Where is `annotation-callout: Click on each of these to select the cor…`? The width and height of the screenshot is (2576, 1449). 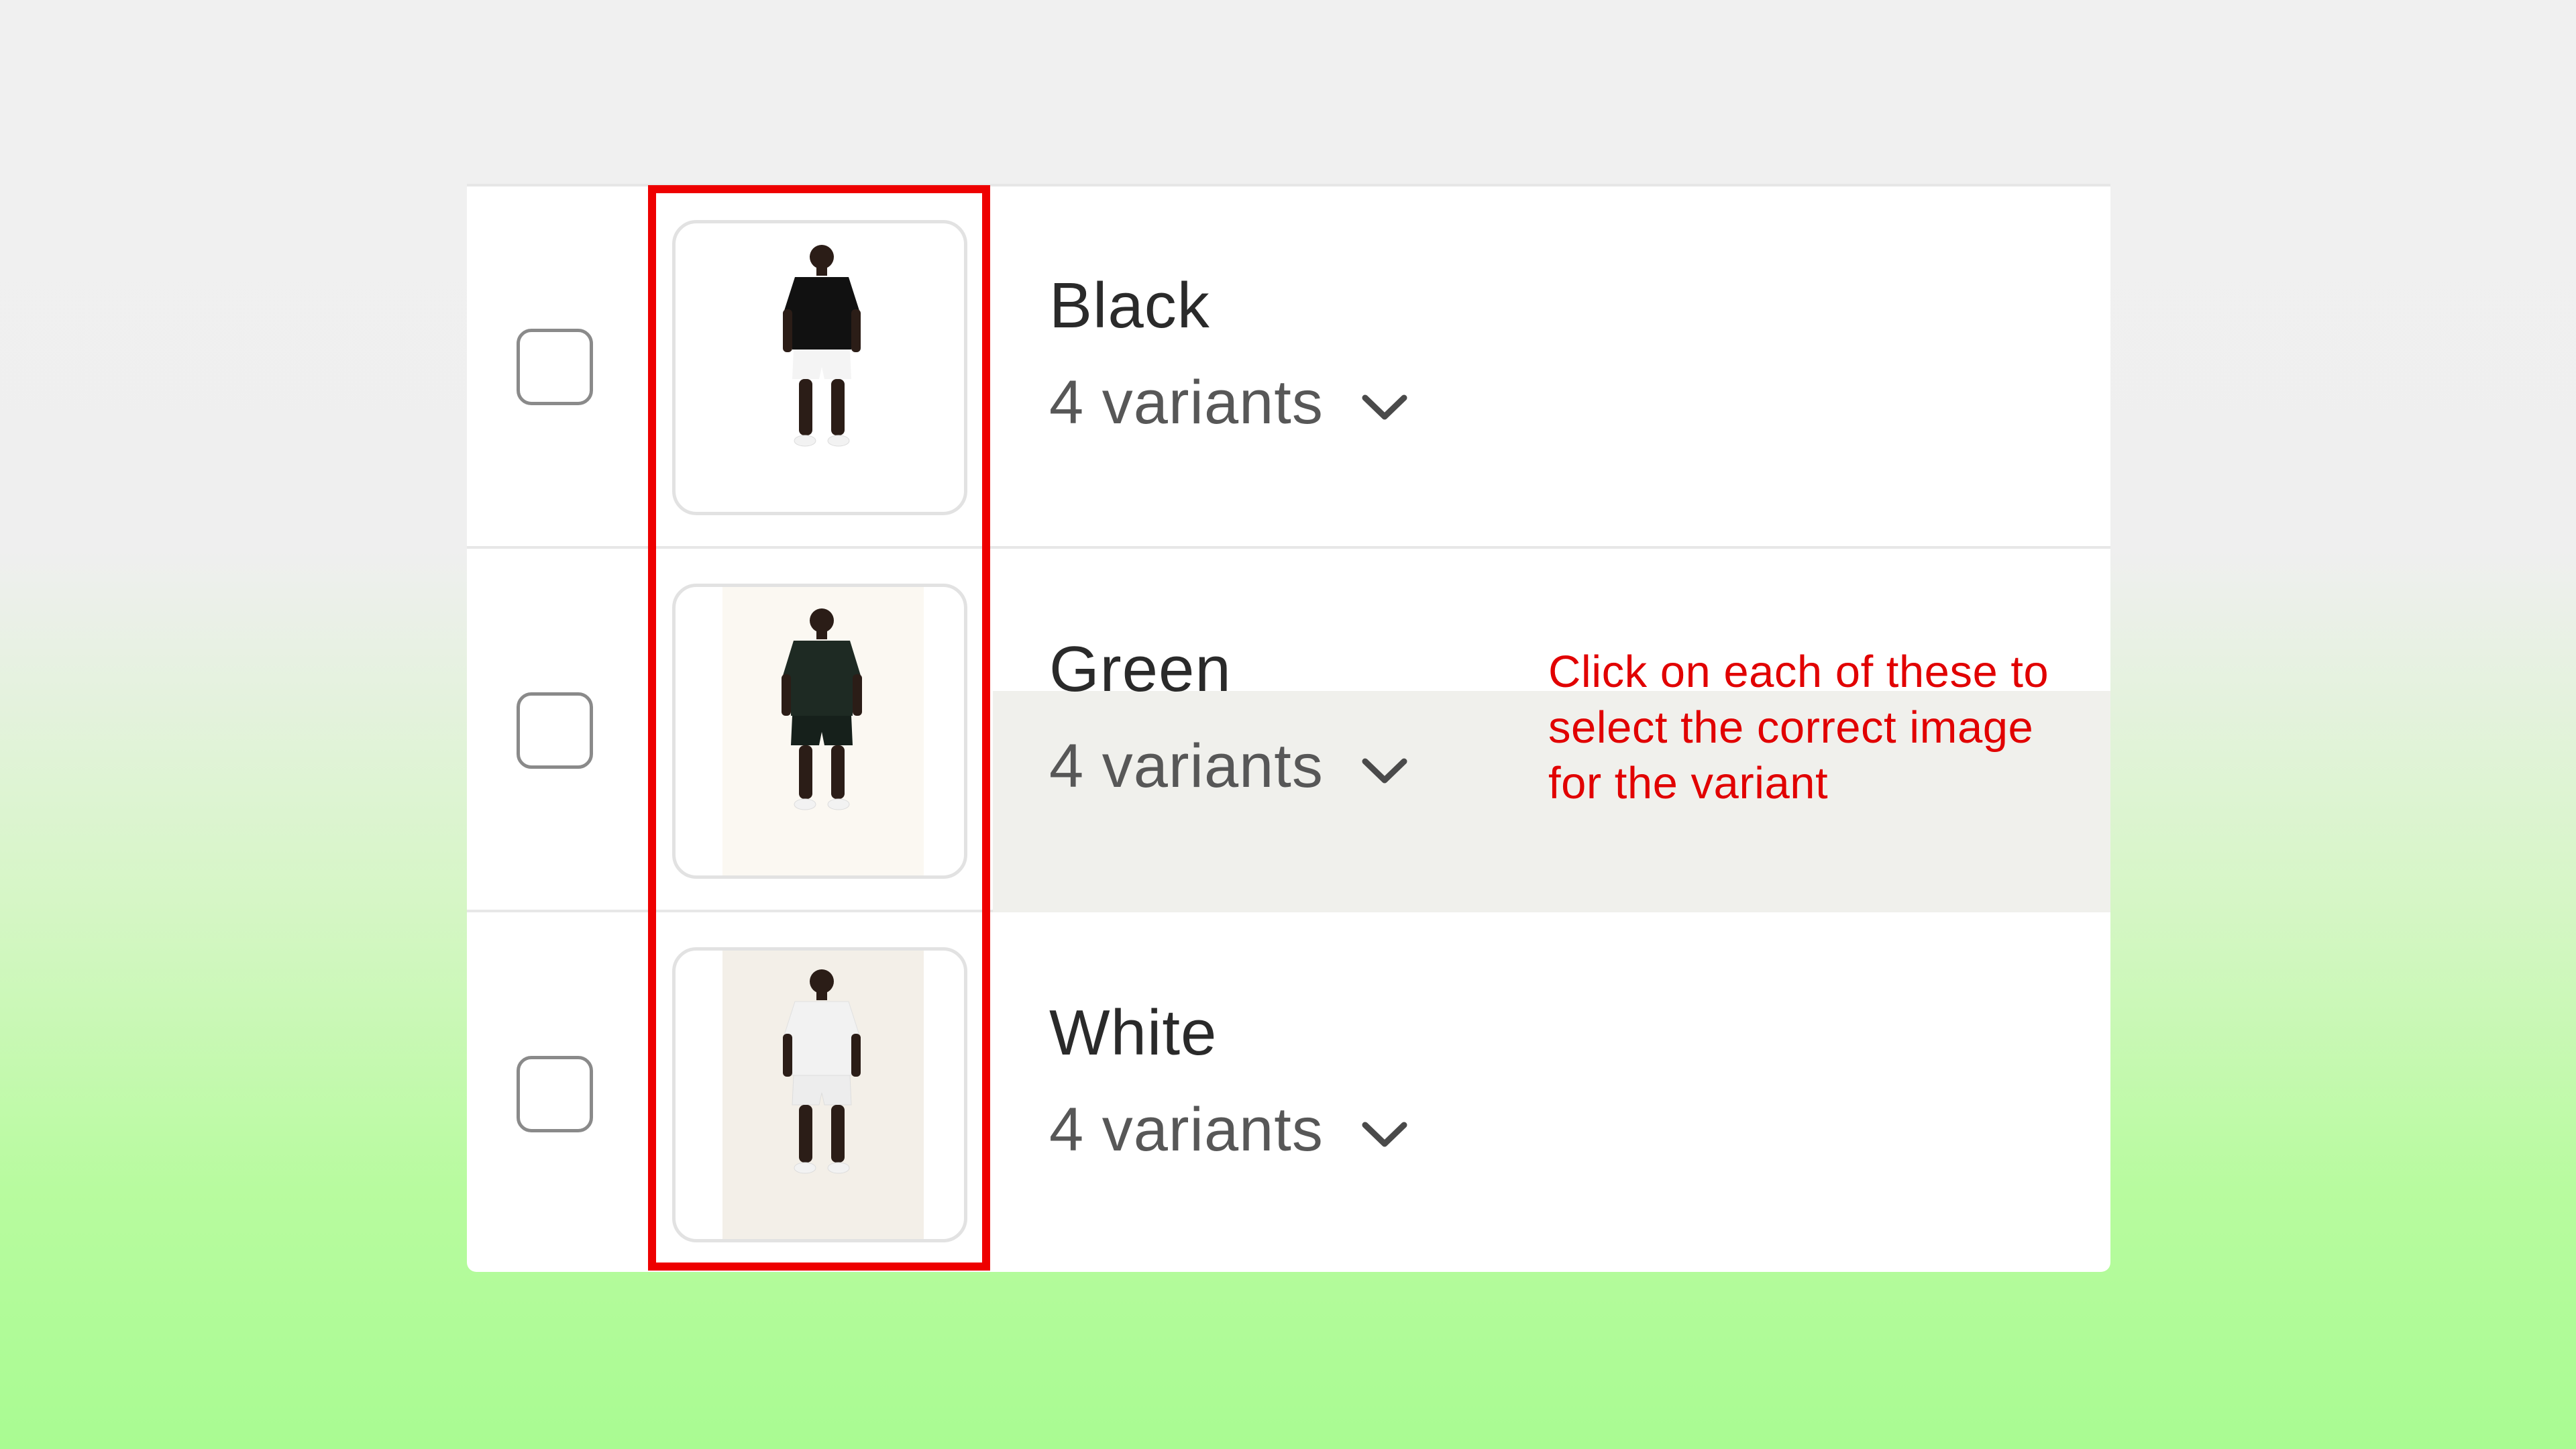 annotation-callout: Click on each of these to select the cor… is located at coordinates (1798, 727).